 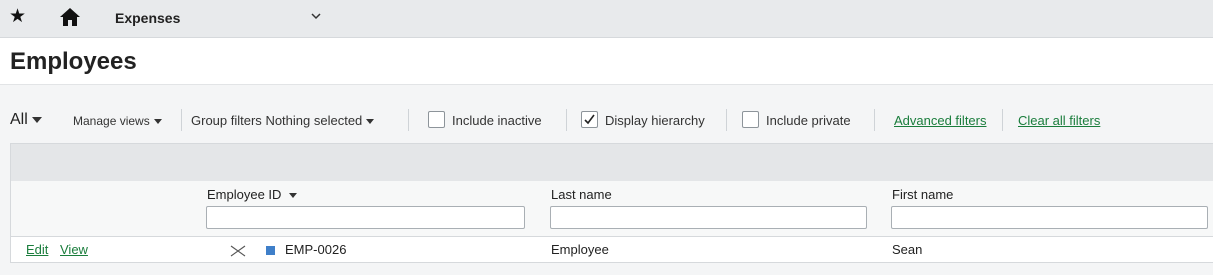 What do you see at coordinates (37, 249) in the screenshot?
I see `edit-link: Edit` at bounding box center [37, 249].